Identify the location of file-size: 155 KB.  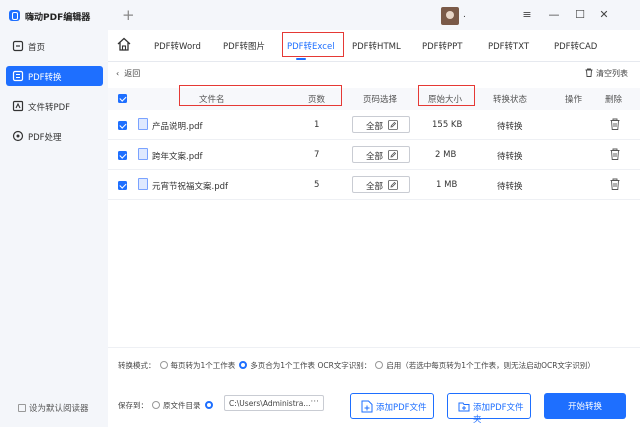
(447, 125).